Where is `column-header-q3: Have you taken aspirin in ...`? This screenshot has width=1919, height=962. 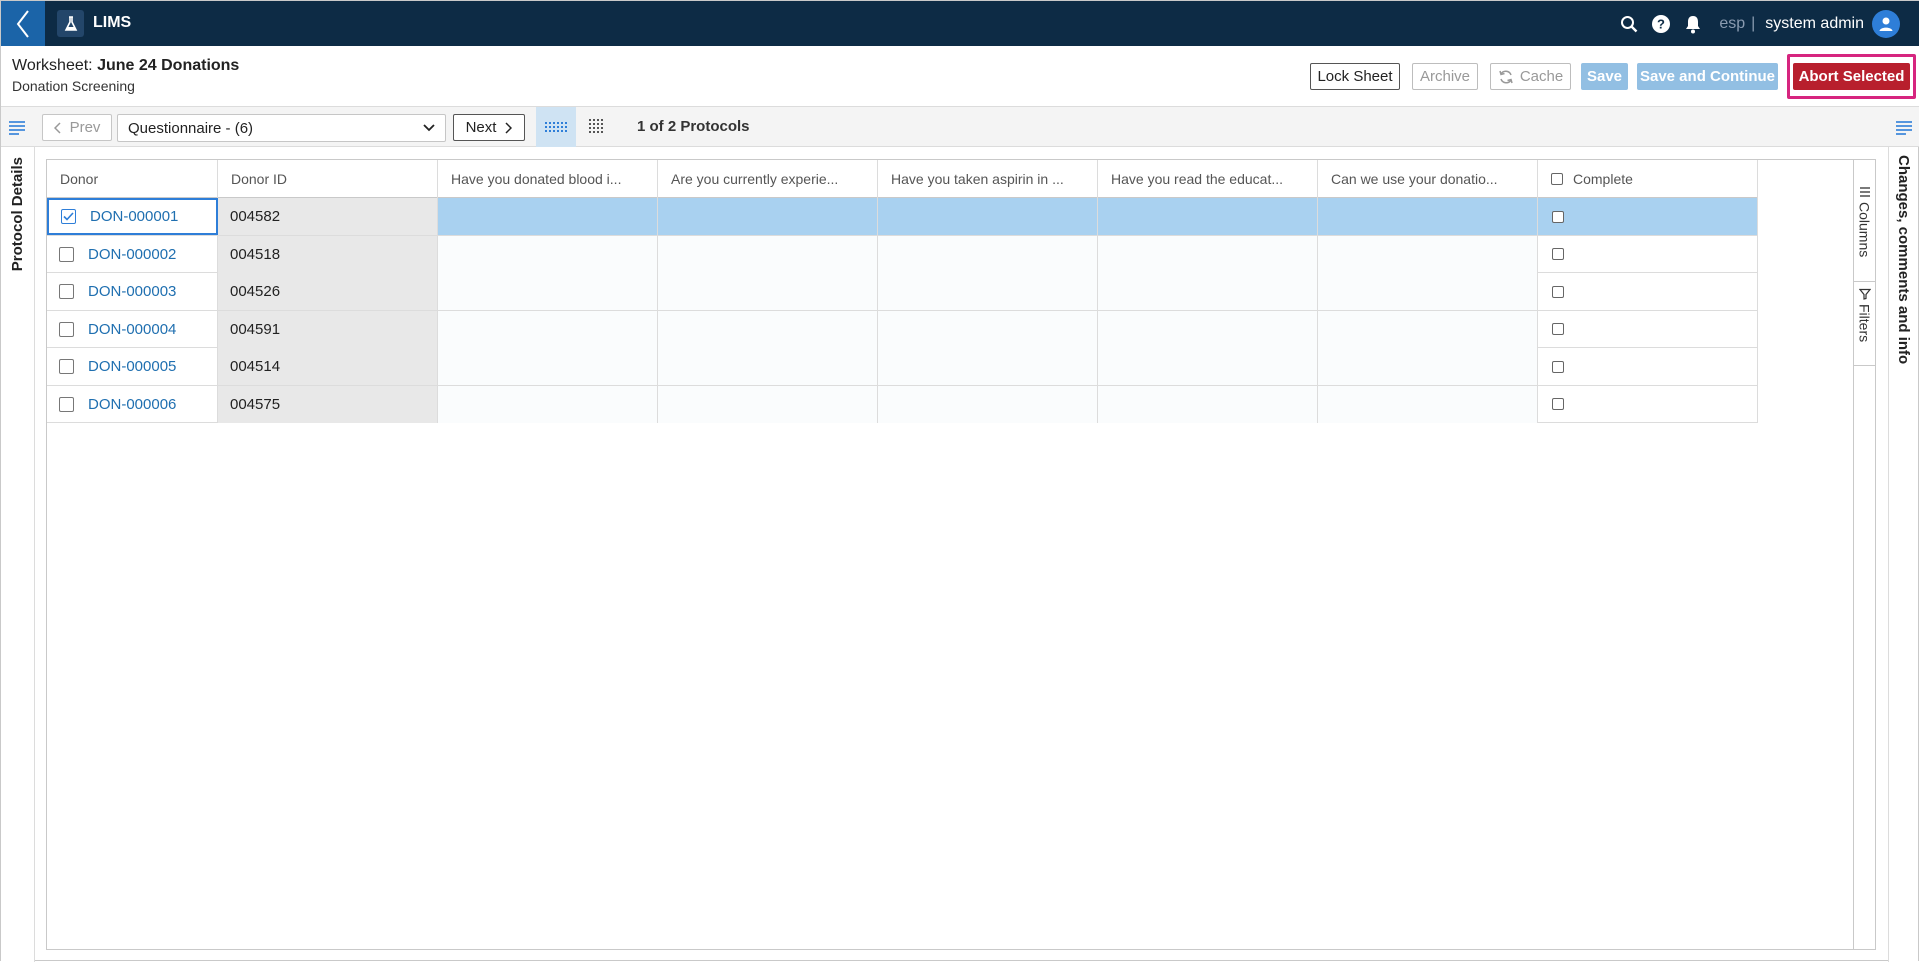 column-header-q3: Have you taken aspirin in ... is located at coordinates (988, 179).